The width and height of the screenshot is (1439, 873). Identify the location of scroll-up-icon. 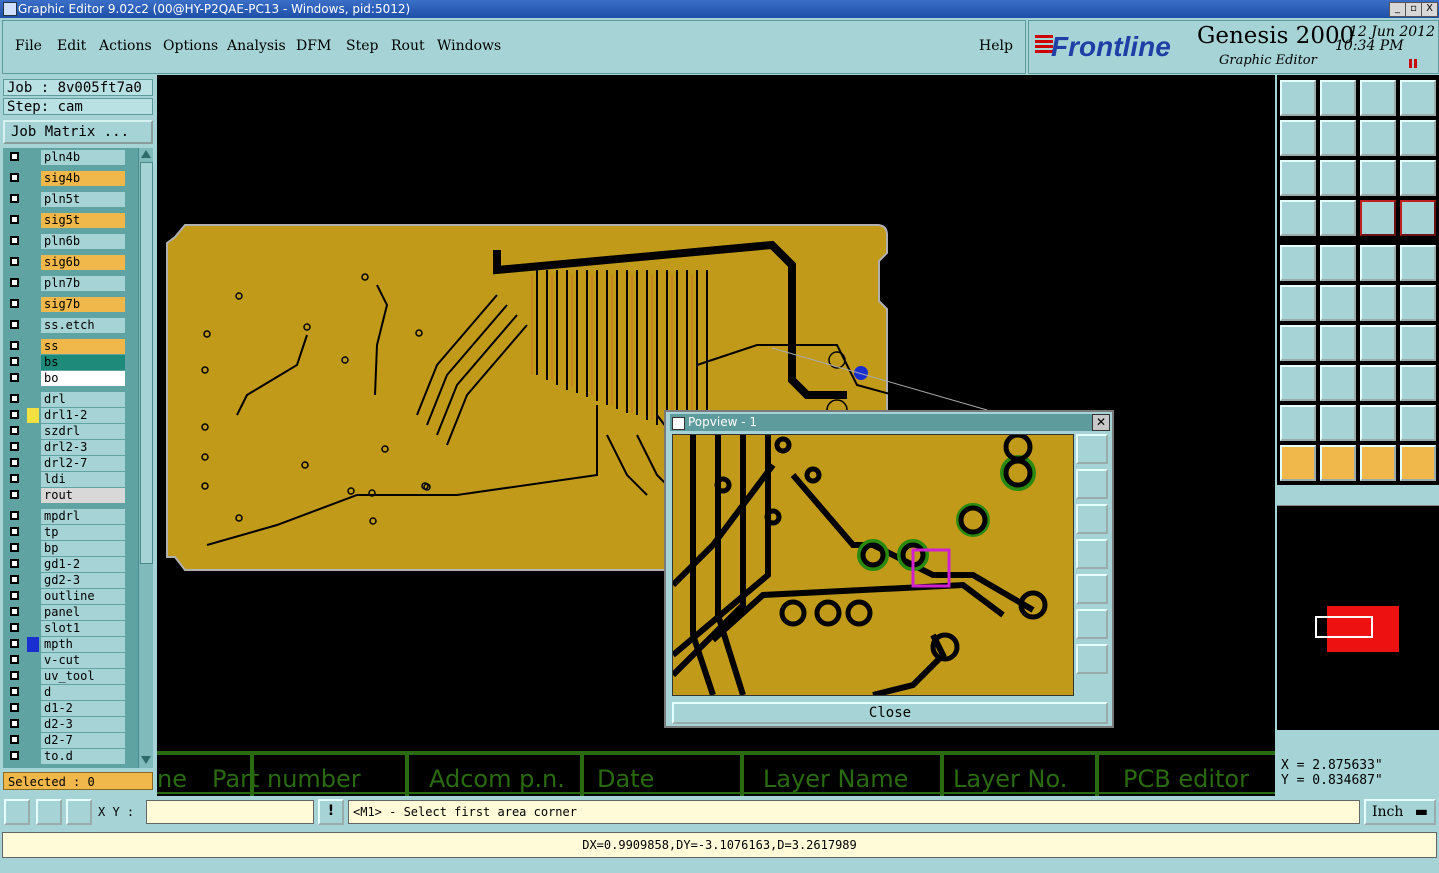
(146, 154).